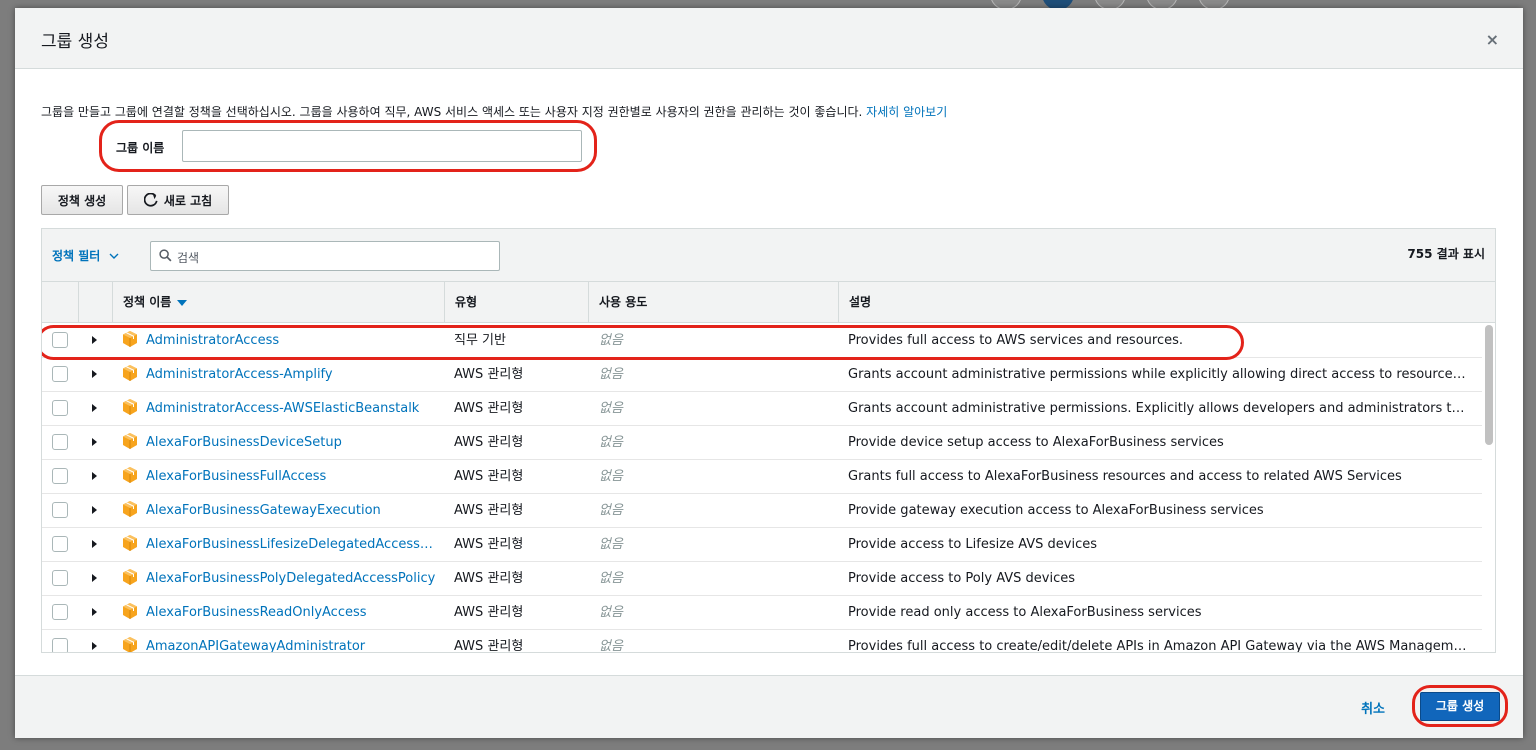  I want to click on policy-filter-dropdown: 정책 필터, so click(85, 255).